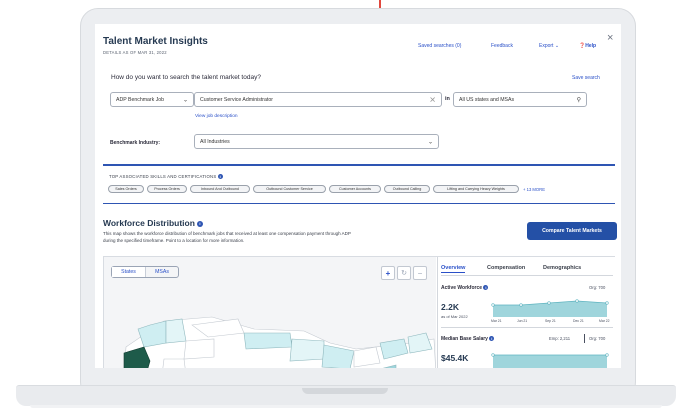 This screenshot has height=410, width=690. I want to click on export-label: Export, so click(546, 46).